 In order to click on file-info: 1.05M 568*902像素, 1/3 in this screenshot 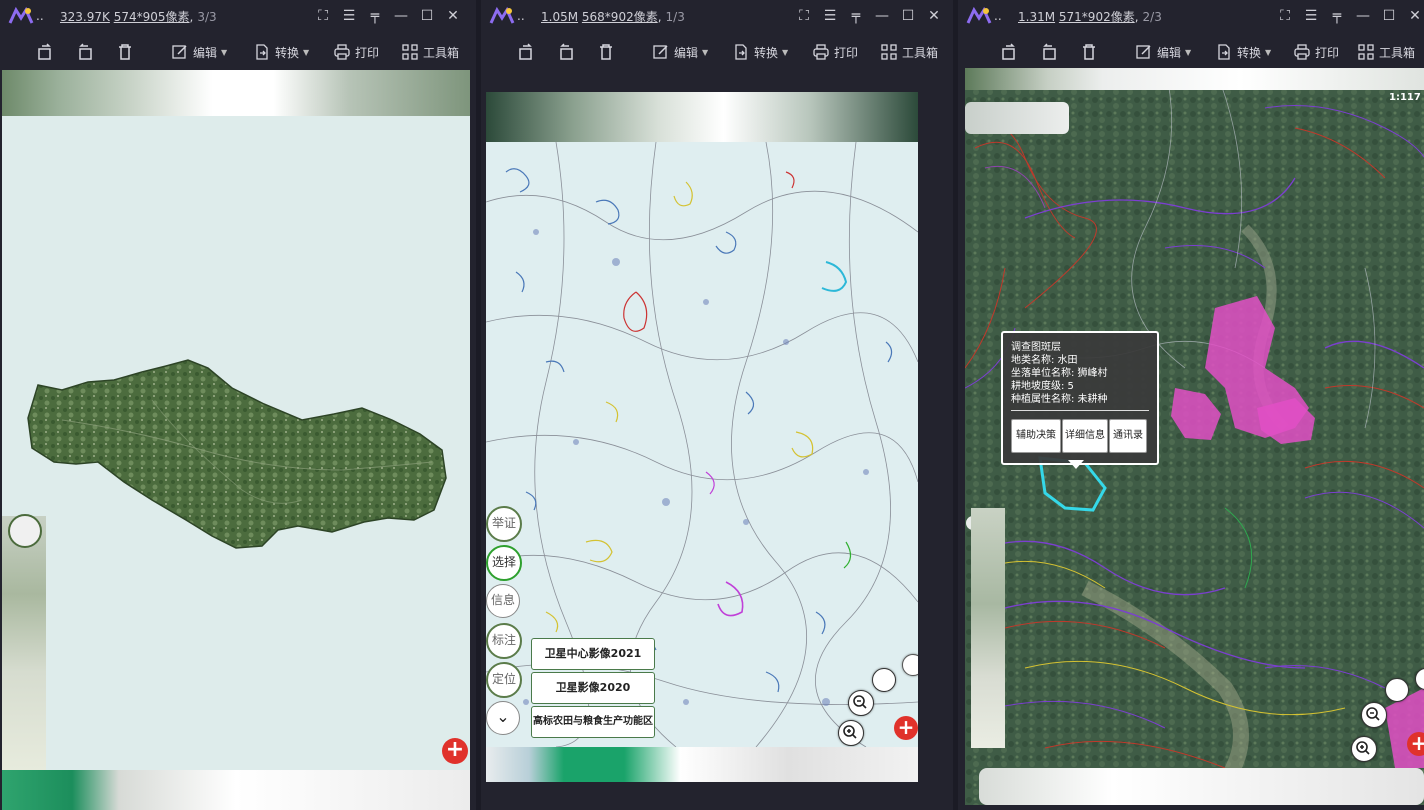, I will do `click(613, 17)`.